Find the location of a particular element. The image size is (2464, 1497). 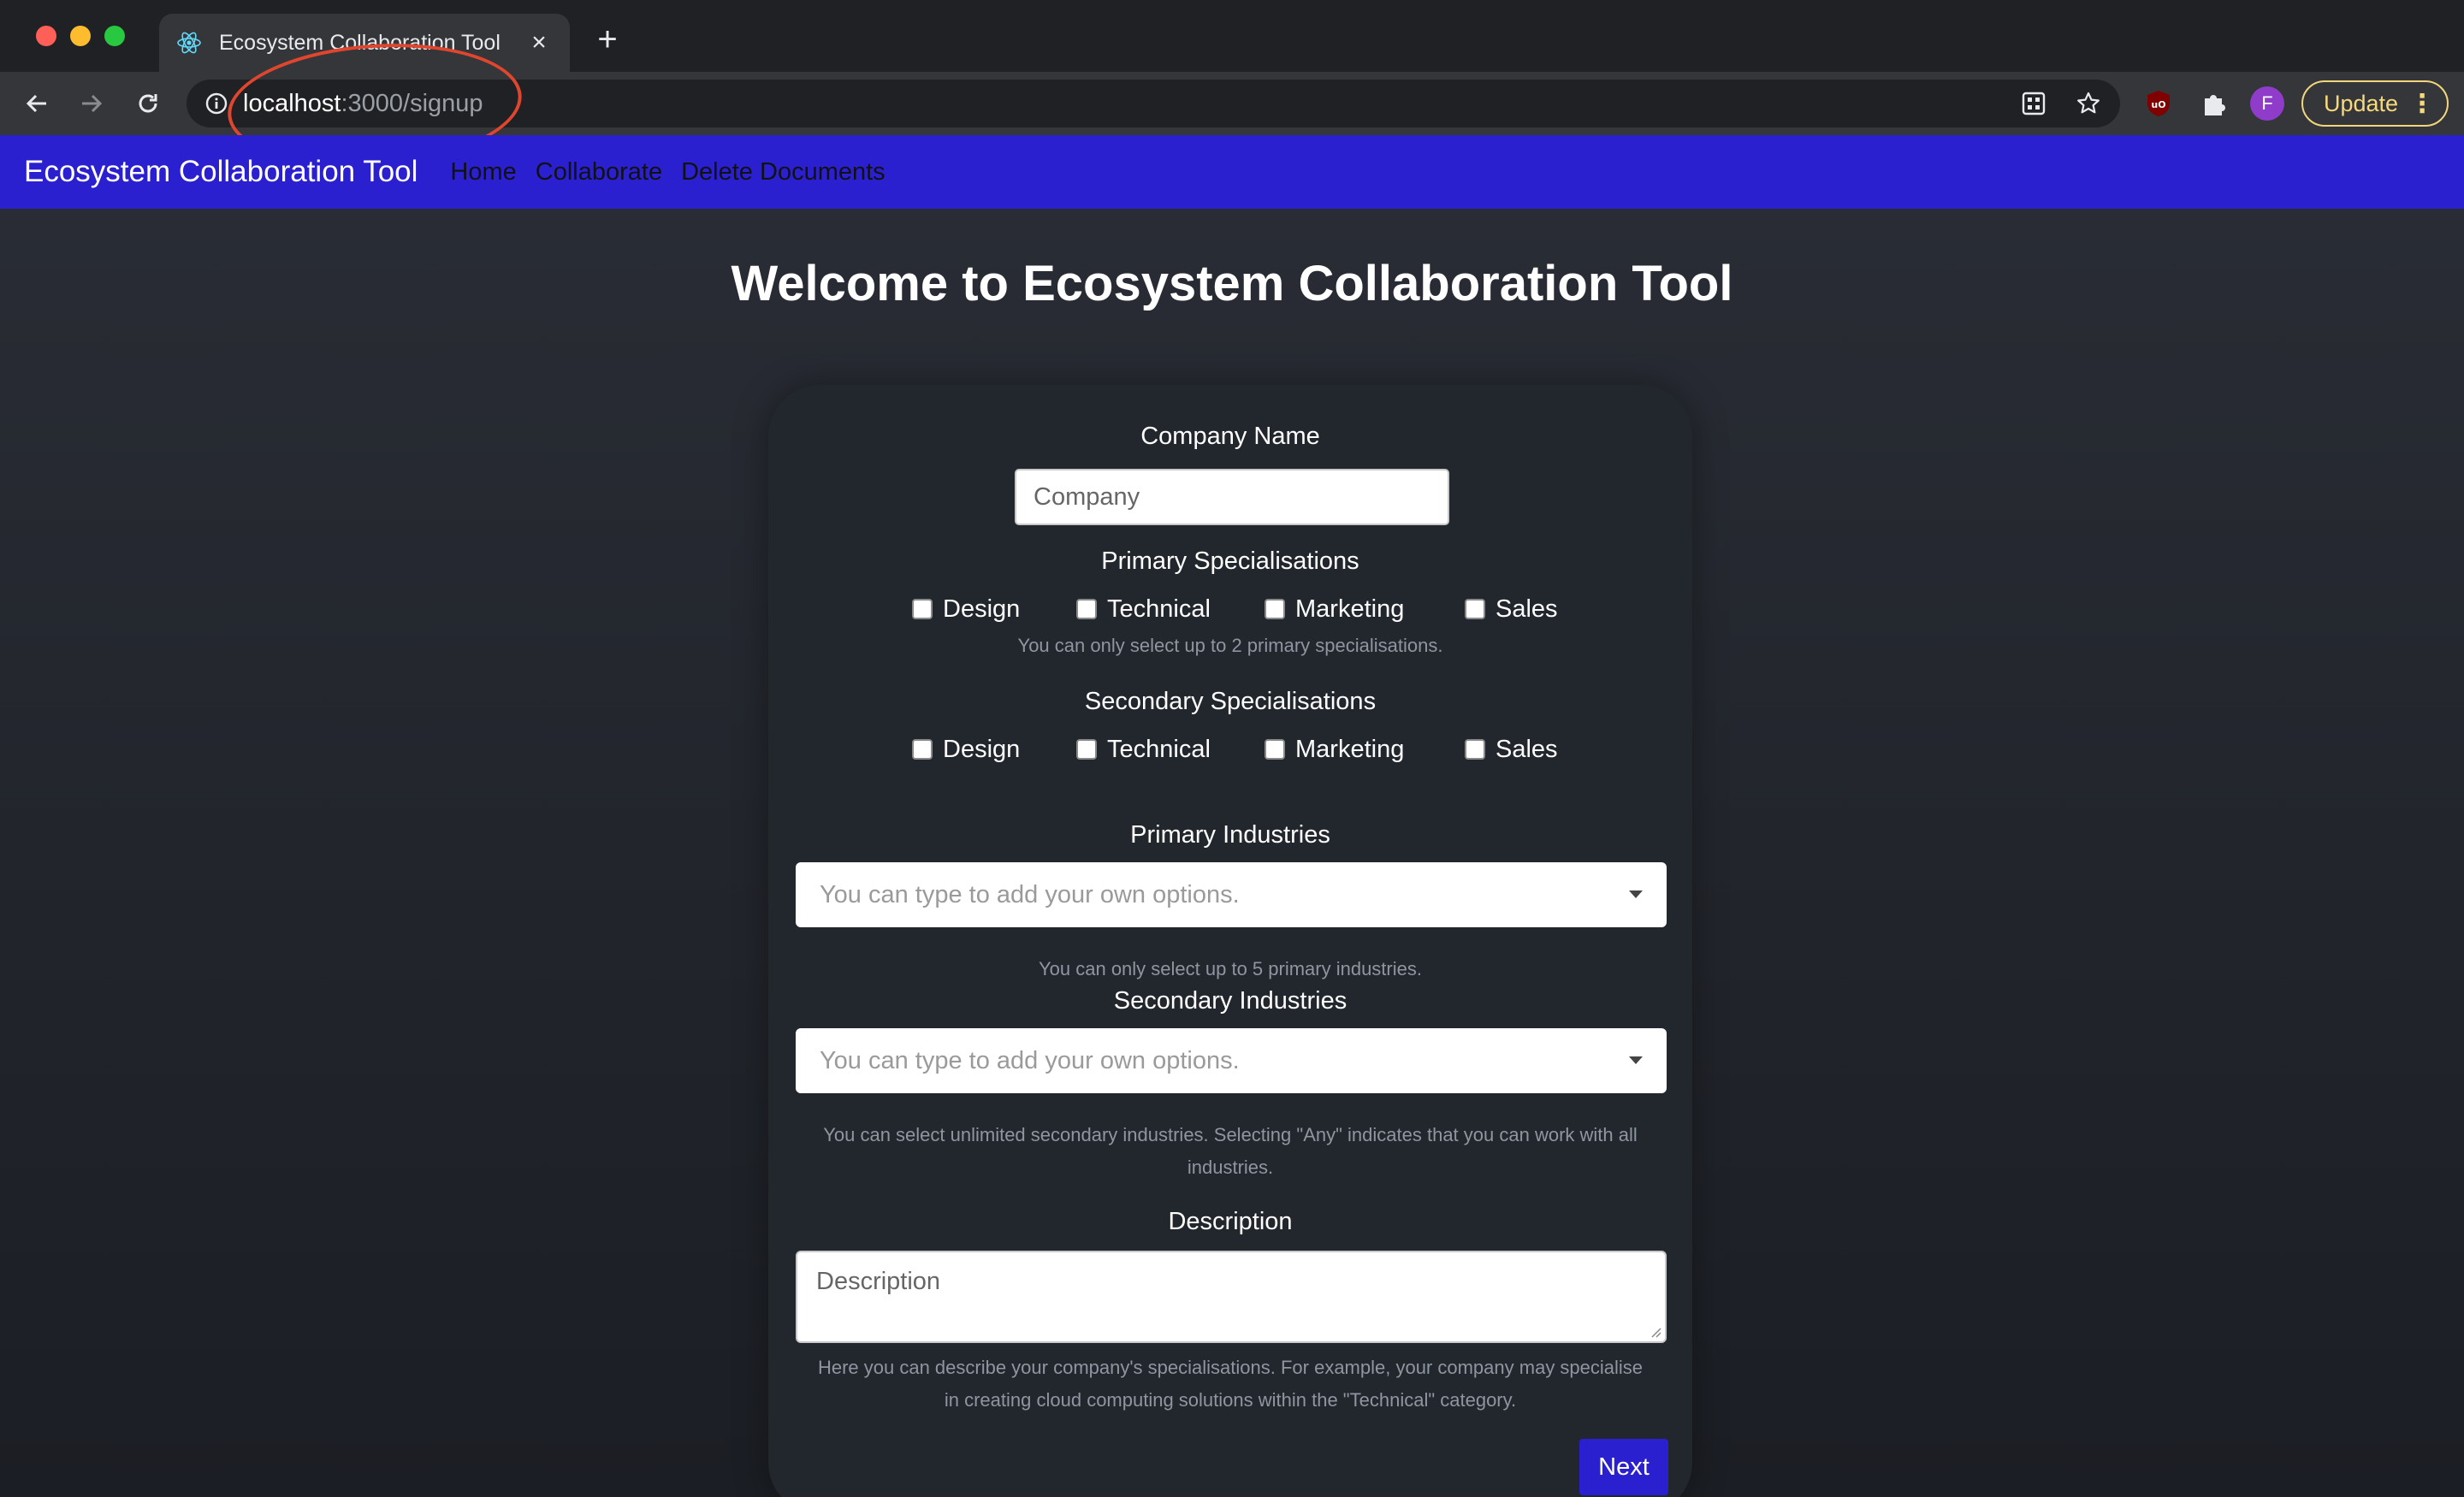

site-info-icon is located at coordinates (216, 103).